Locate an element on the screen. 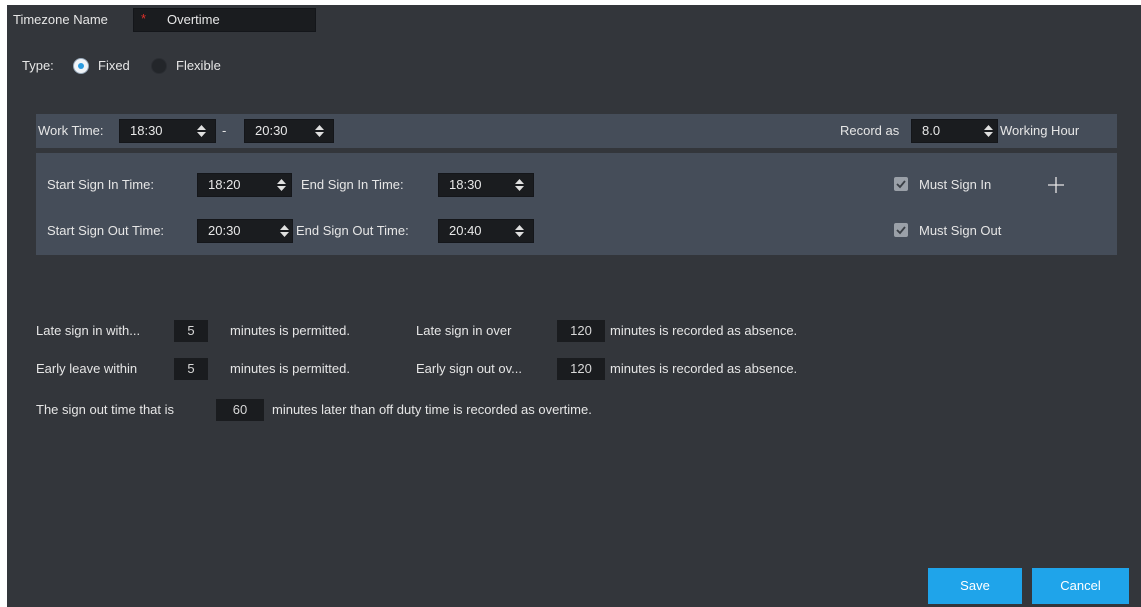 This screenshot has height=607, width=1141. radio-flexible is located at coordinates (159, 66).